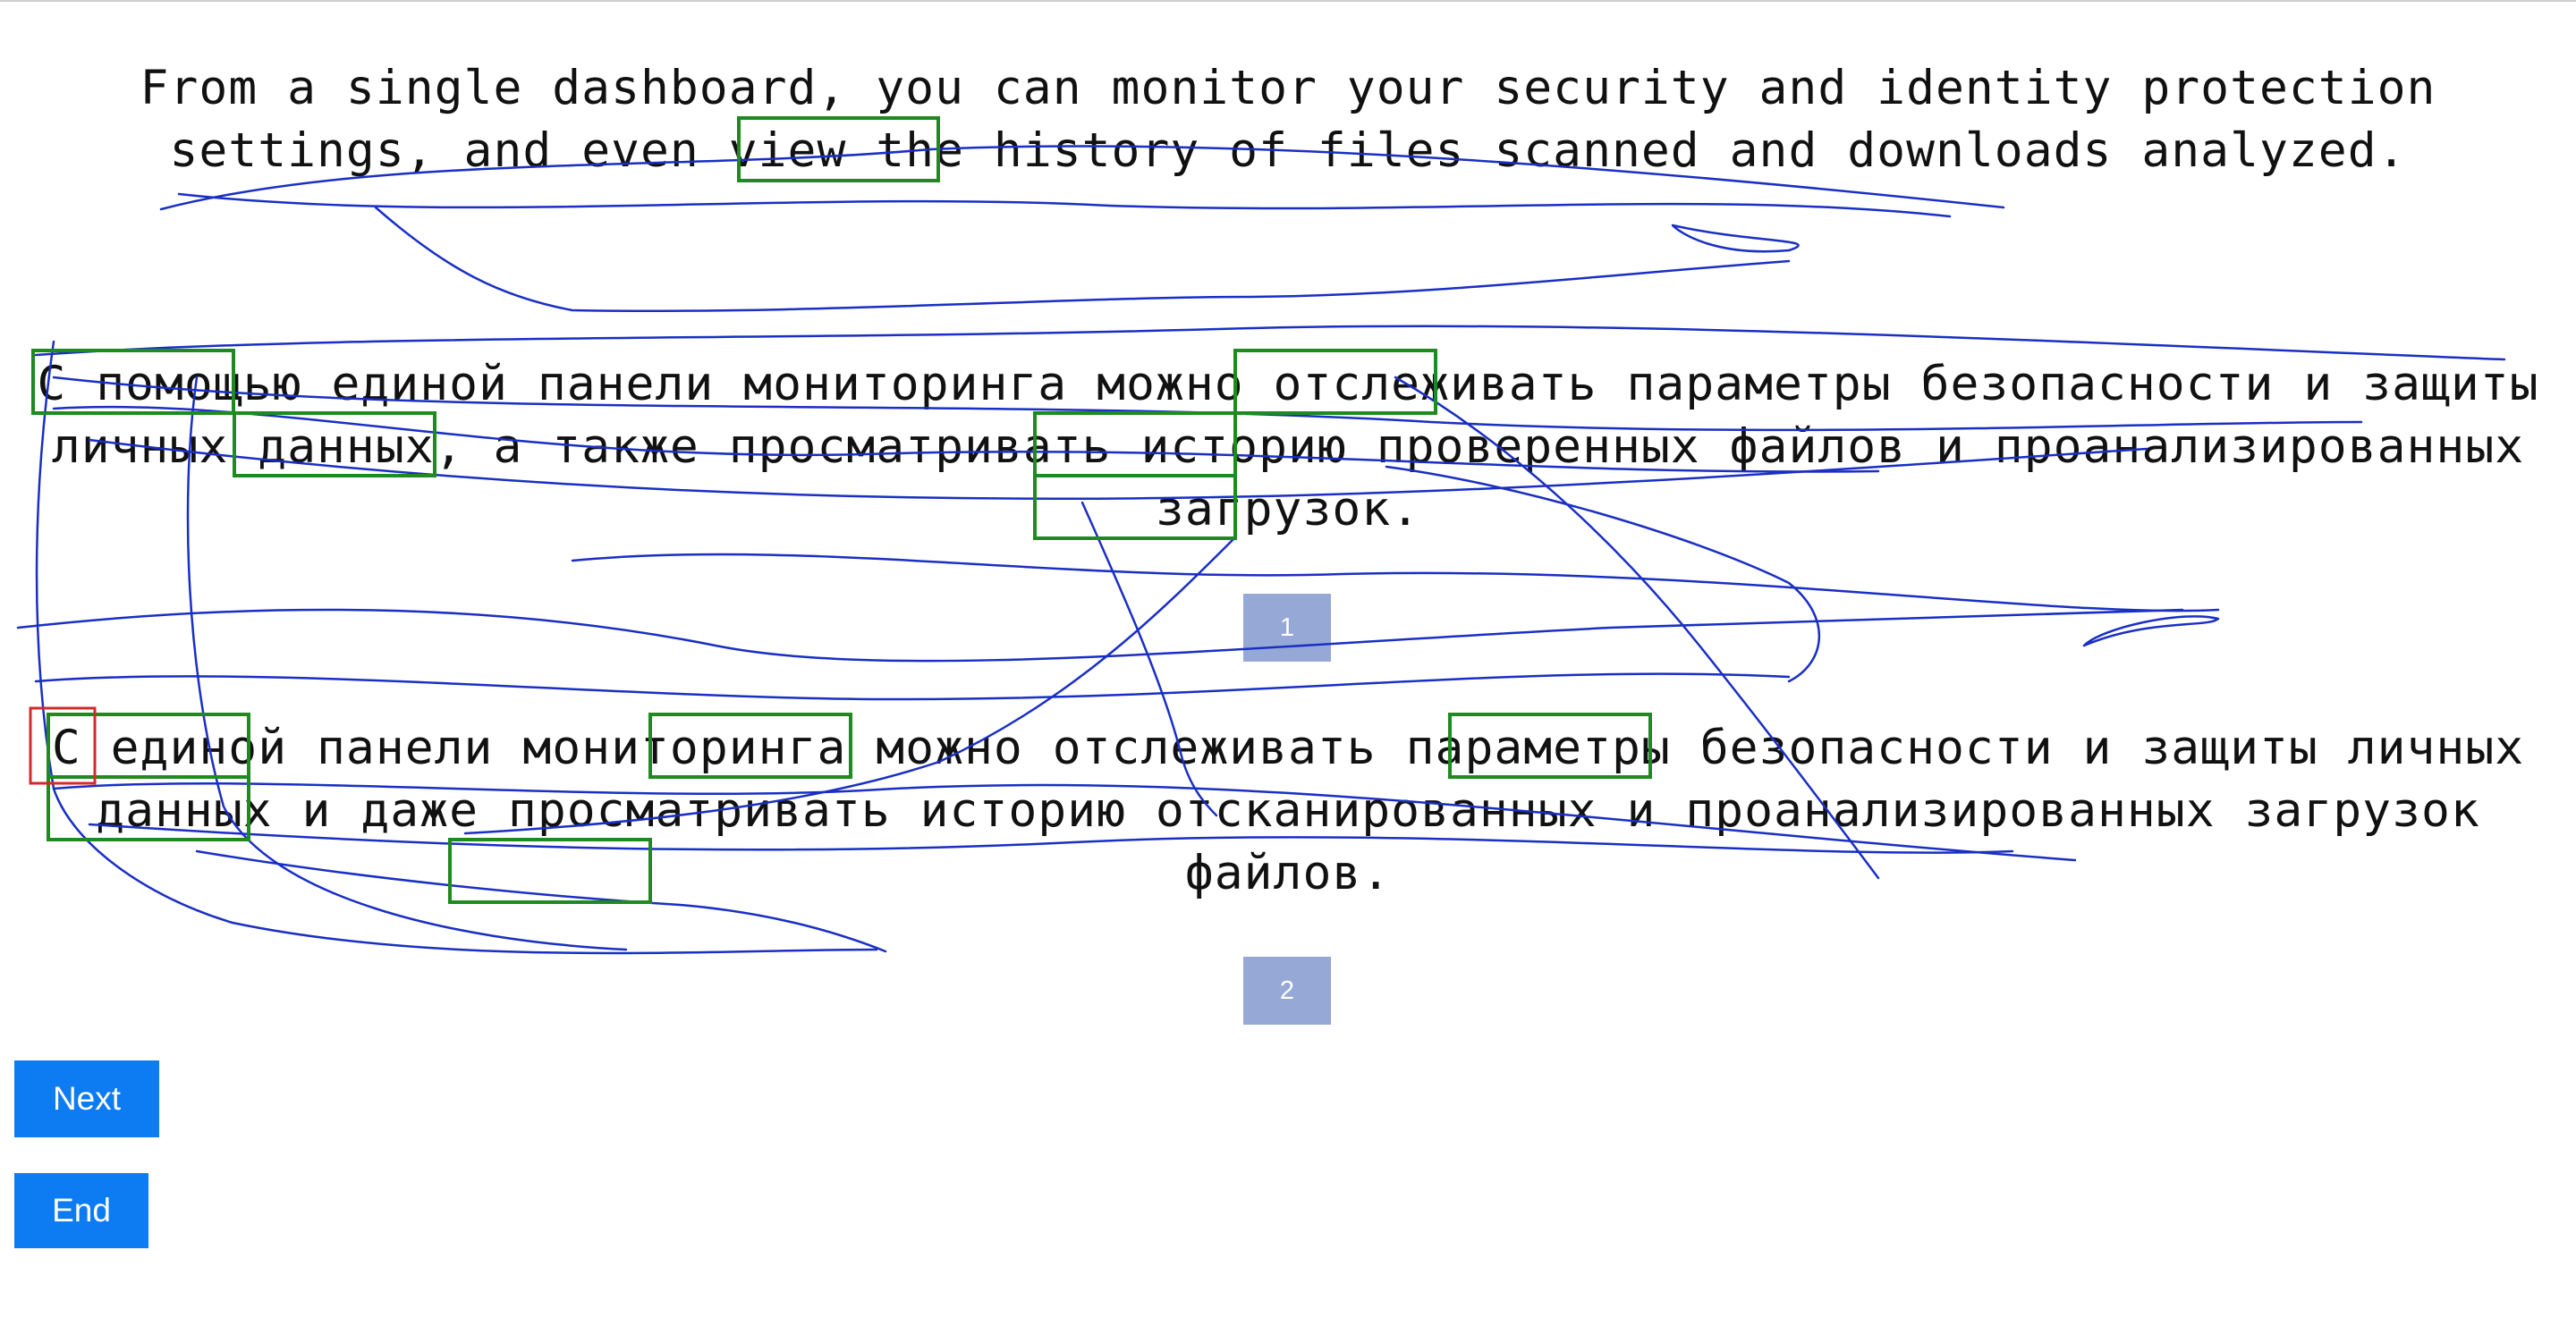 The image size is (2576, 1343). What do you see at coordinates (81, 1211) in the screenshot?
I see `end-button: End` at bounding box center [81, 1211].